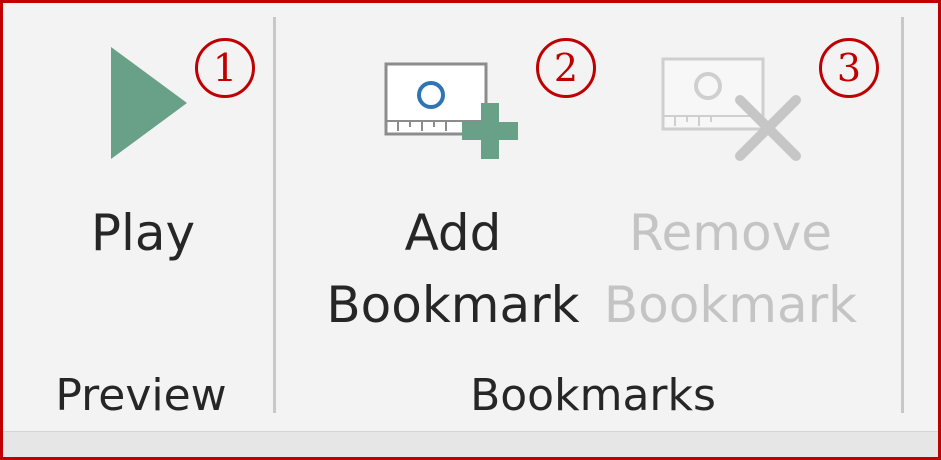 The height and width of the screenshot is (460, 941). I want to click on remove-bookmark-icon, so click(731, 109).